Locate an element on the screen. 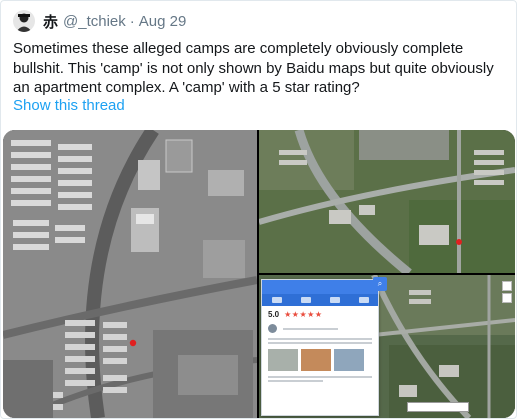 This screenshot has height=419, width=517. place-info-panel: 5.0 ★★★★★ is located at coordinates (320, 347).